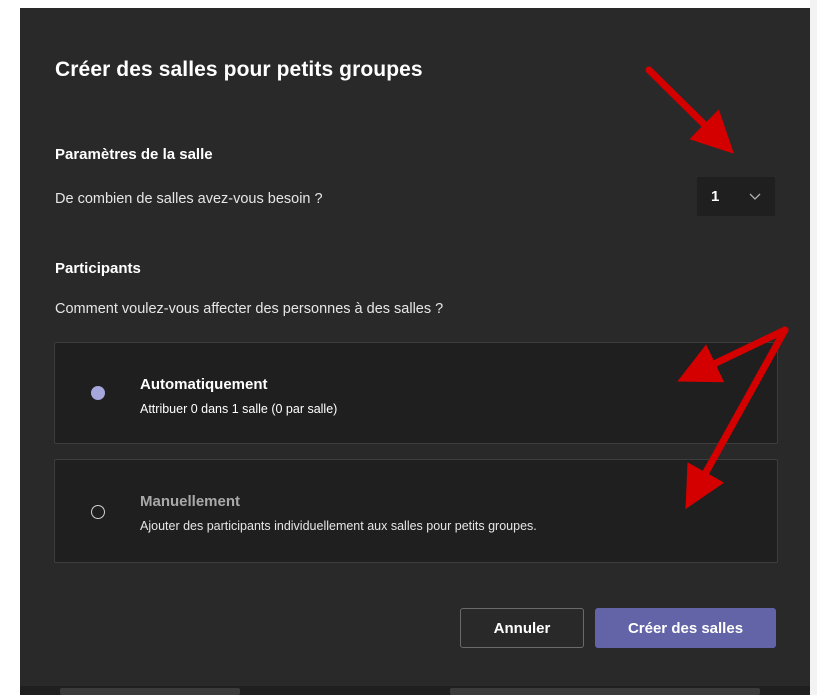  What do you see at coordinates (736, 196) in the screenshot?
I see `room-count-dropdown: 1` at bounding box center [736, 196].